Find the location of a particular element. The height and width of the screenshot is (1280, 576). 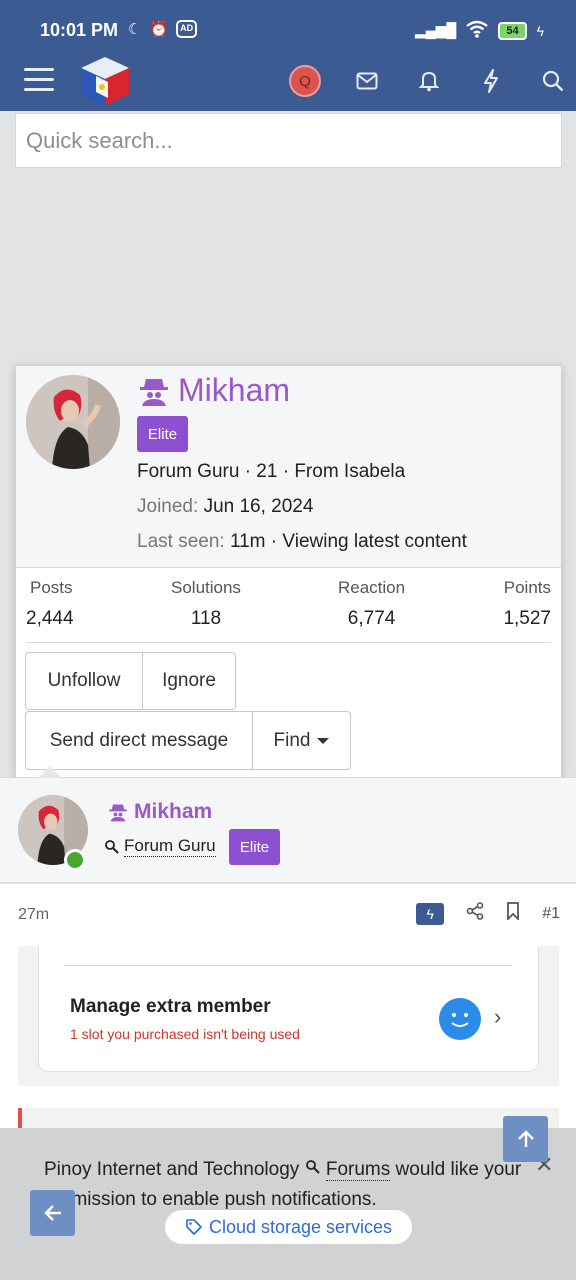

embedded-title: Manage extra member is located at coordinates (170, 1006).